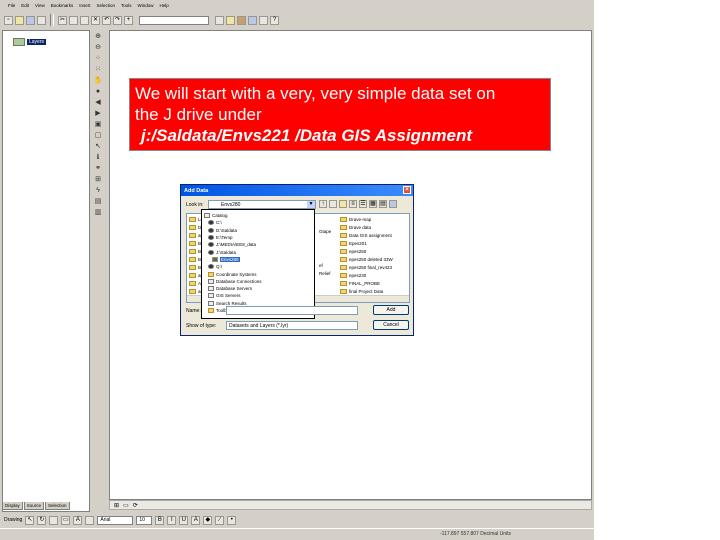 This screenshot has height=540, width=720. What do you see at coordinates (98, 168) in the screenshot?
I see `find-icon: ⚭` at bounding box center [98, 168].